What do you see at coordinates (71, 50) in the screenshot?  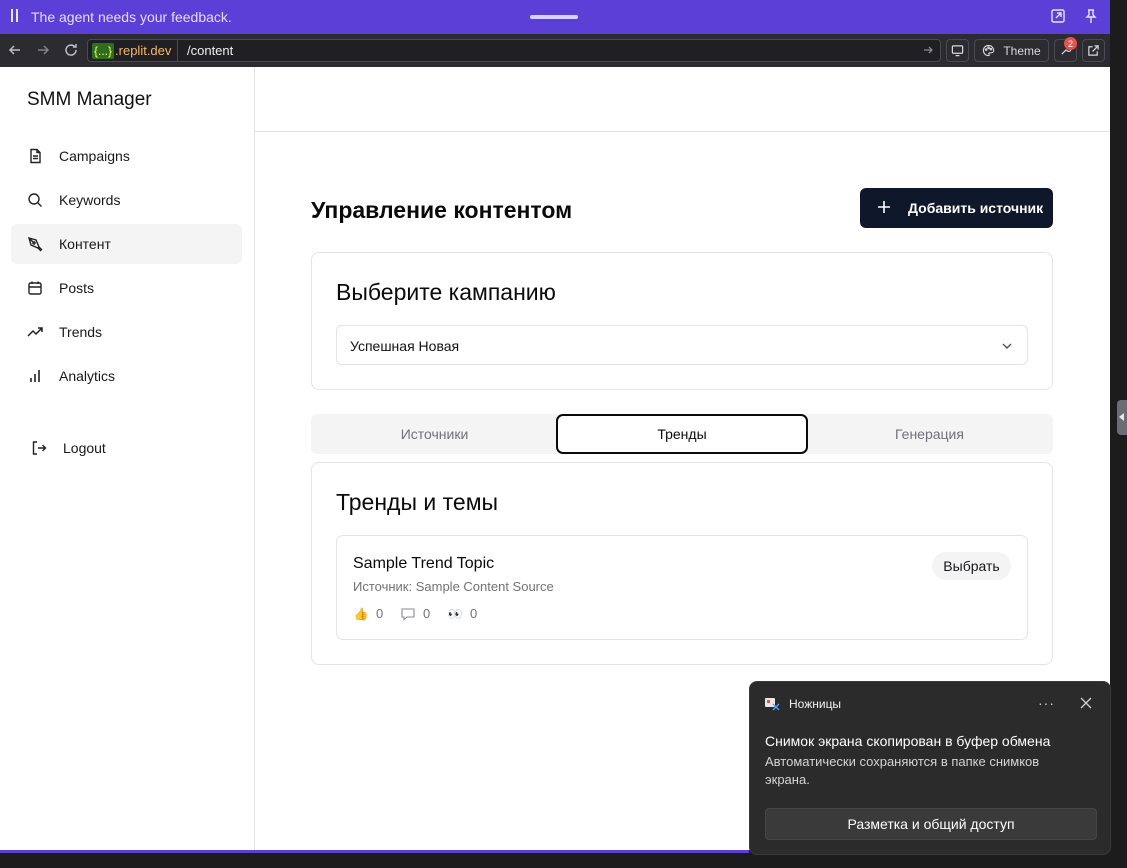 I see `reload-icon` at bounding box center [71, 50].